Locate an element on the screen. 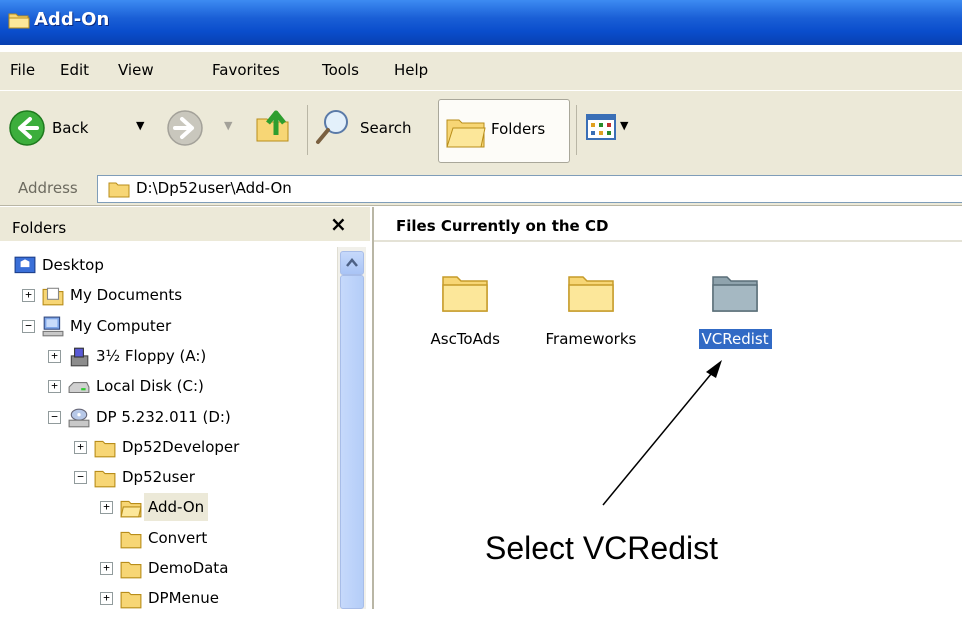 The height and width of the screenshot is (619, 962). up-folder-button is located at coordinates (276, 127).